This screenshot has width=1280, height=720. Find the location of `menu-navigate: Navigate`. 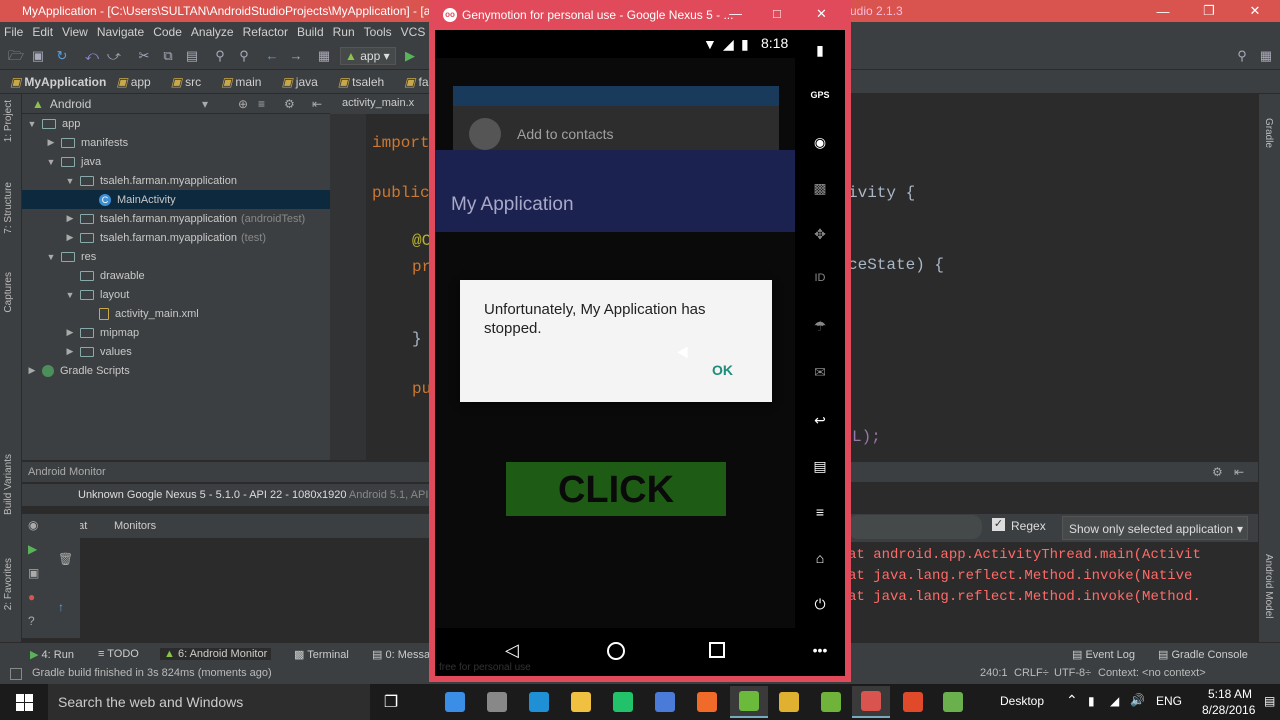

menu-navigate: Navigate is located at coordinates (120, 32).